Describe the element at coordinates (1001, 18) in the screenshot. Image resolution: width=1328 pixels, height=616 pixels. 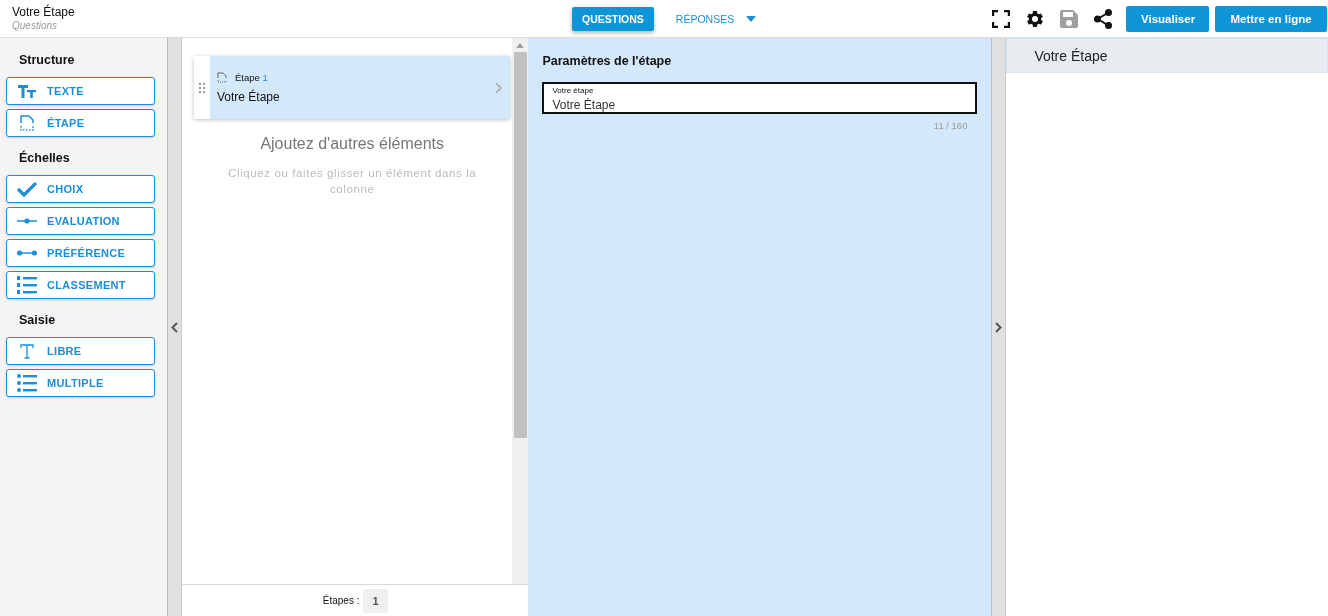
I see `fullscreen-icon` at that location.